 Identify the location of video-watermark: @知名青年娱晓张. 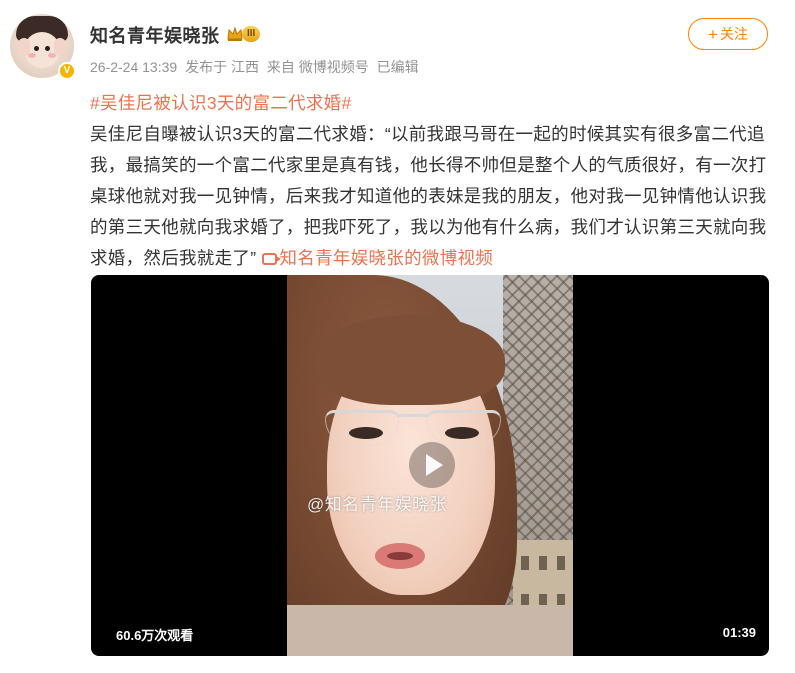
(377, 504).